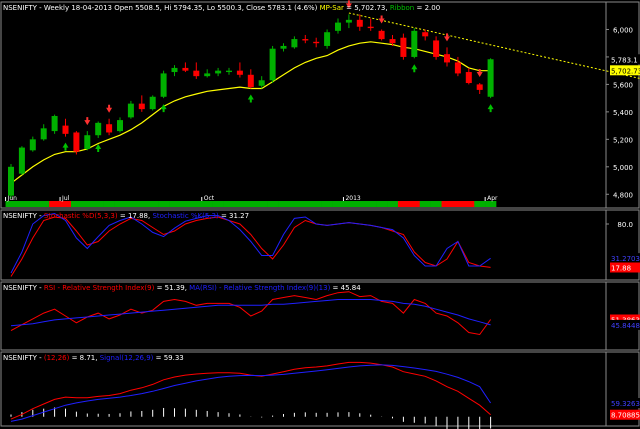 The image size is (640, 429). What do you see at coordinates (623, 168) in the screenshot?
I see `y-tick-label: 5,000` at bounding box center [623, 168].